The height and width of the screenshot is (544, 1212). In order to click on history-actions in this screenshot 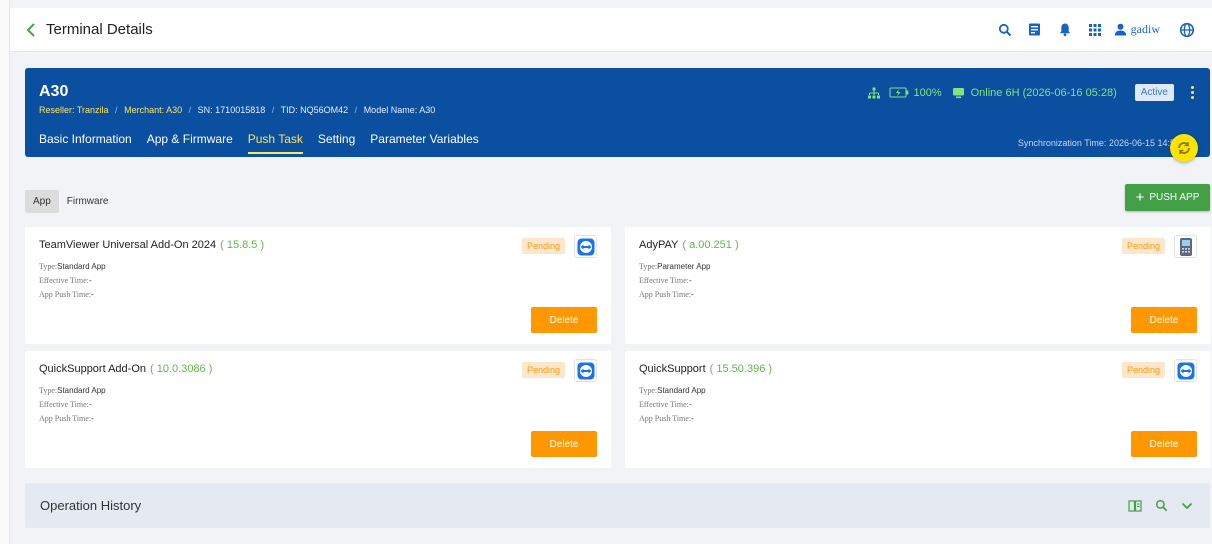, I will do `click(1159, 506)`.